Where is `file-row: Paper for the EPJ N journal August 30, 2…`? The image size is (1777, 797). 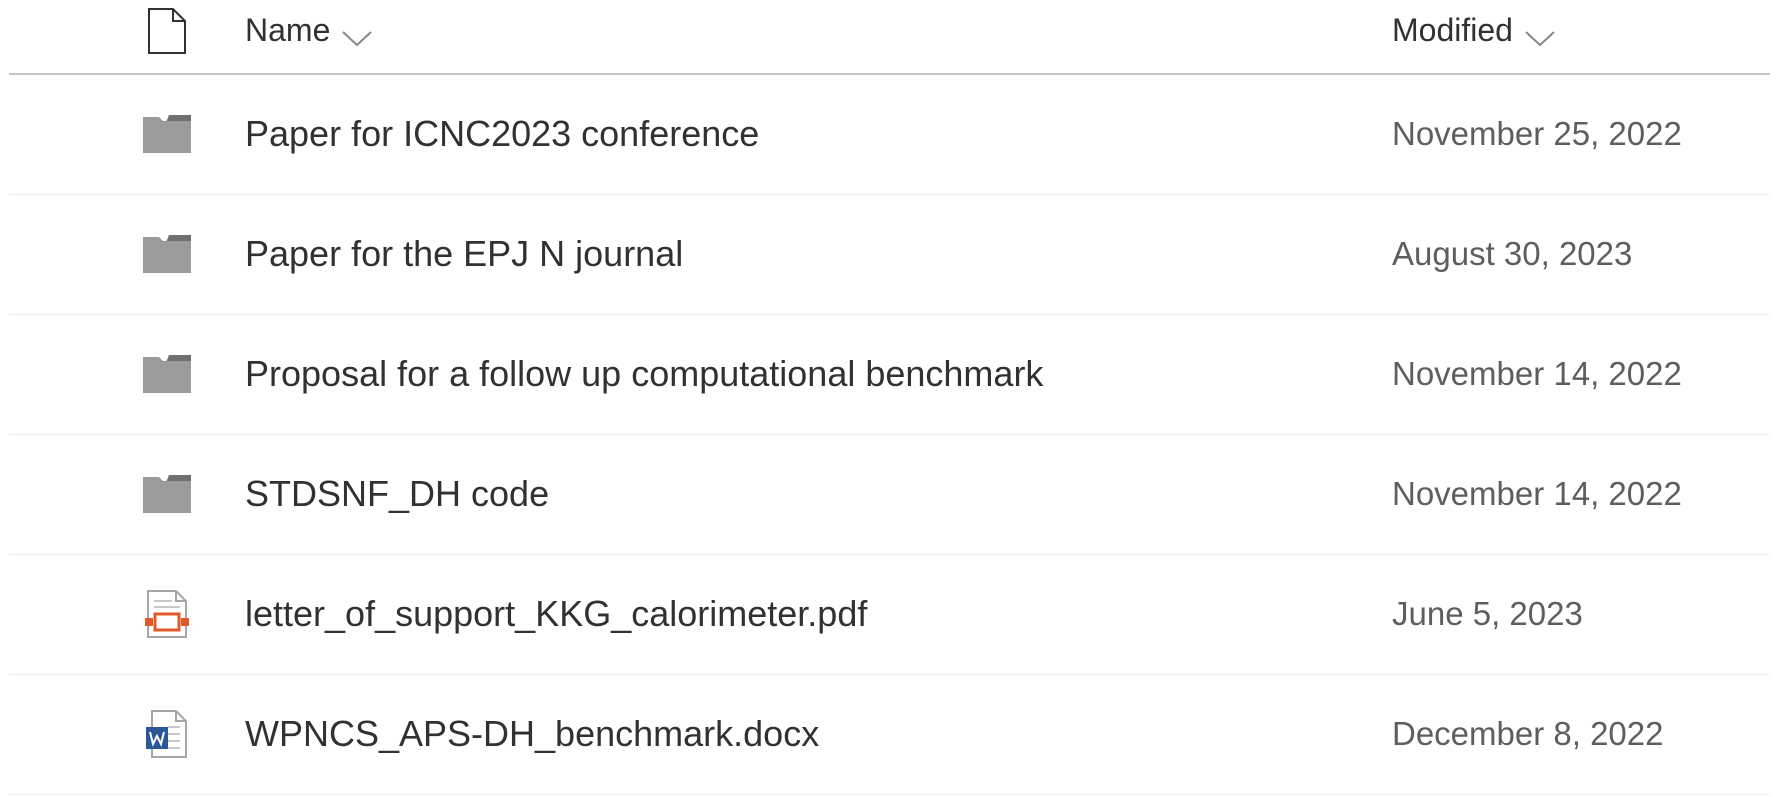 file-row: Paper for the EPJ N journal August 30, 2… is located at coordinates (889, 255).